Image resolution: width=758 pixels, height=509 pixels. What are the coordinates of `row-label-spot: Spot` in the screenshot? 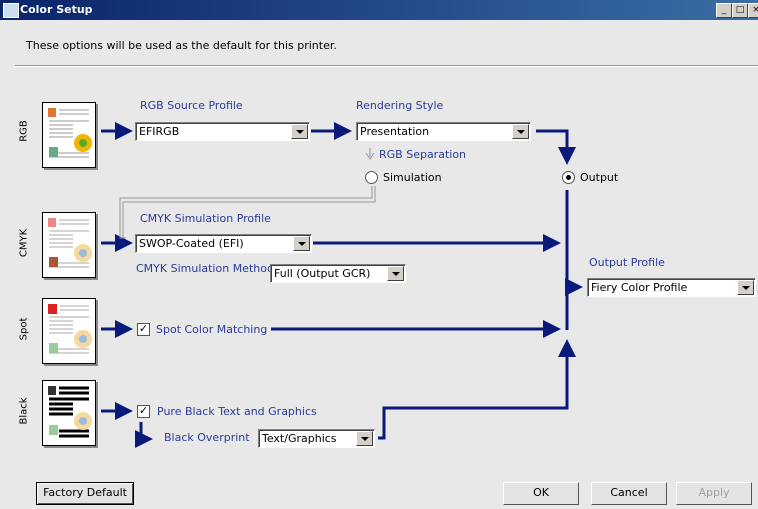 It's located at (24, 329).